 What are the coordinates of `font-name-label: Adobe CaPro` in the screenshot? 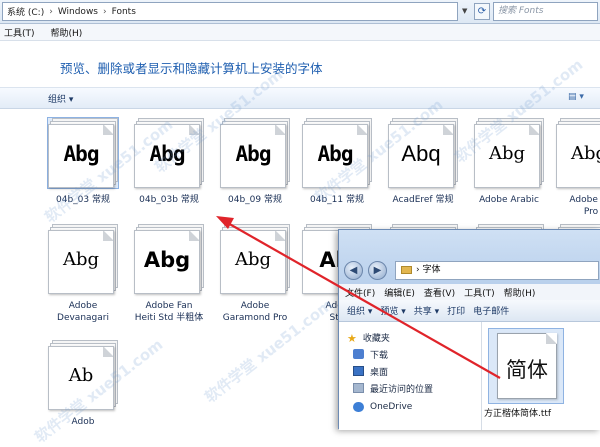 It's located at (584, 206).